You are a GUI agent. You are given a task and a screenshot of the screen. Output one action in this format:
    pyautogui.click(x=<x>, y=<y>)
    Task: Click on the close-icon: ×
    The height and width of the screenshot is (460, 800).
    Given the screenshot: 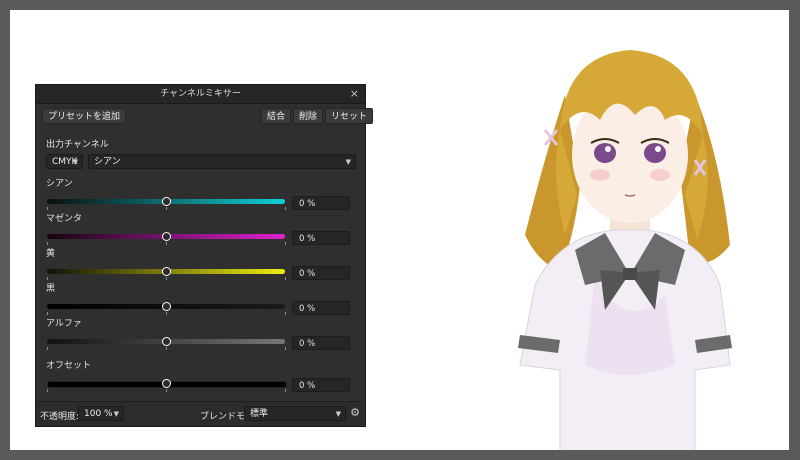 What is the action you would take?
    pyautogui.click(x=354, y=94)
    